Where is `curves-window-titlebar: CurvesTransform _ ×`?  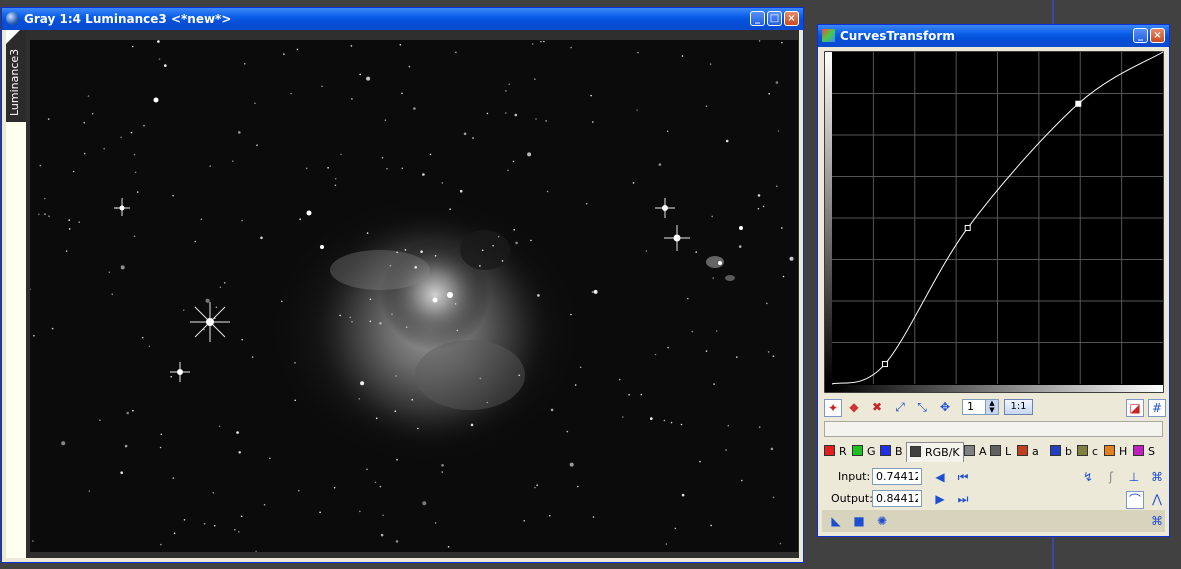 curves-window-titlebar: CurvesTransform _ × is located at coordinates (993, 36).